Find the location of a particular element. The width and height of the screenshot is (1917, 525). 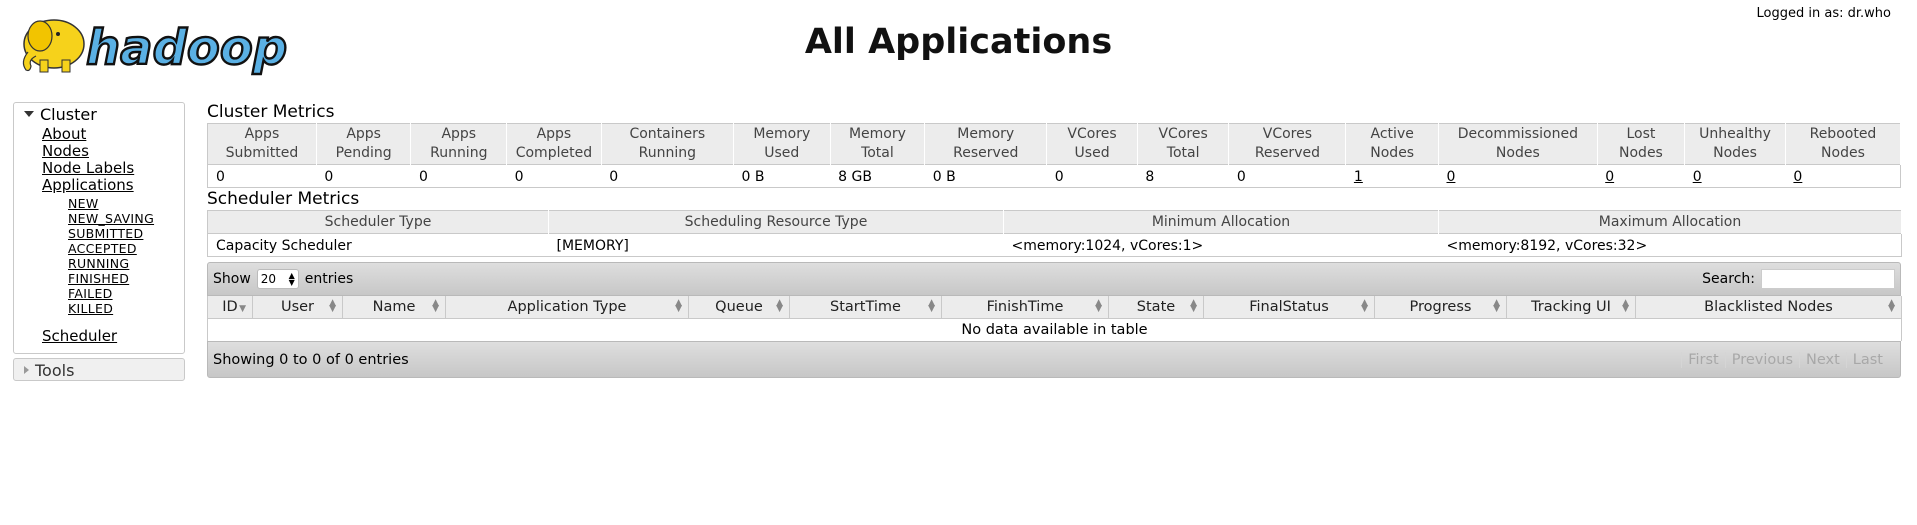

column-header-label: Queue is located at coordinates (739, 307).